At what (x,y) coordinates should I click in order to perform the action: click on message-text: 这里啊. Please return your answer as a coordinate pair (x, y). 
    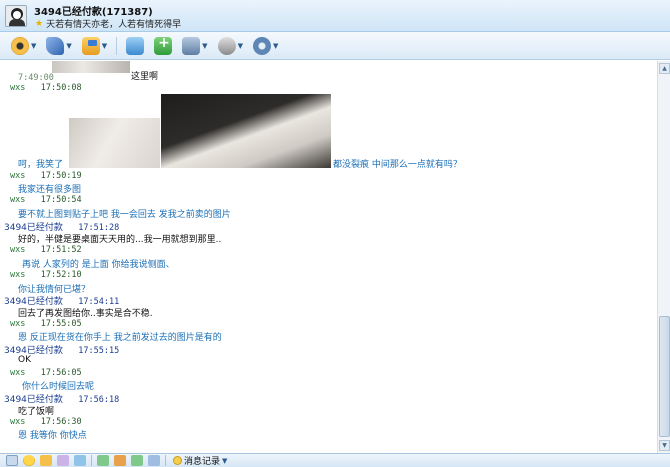
    Looking at the image, I should click on (145, 77).